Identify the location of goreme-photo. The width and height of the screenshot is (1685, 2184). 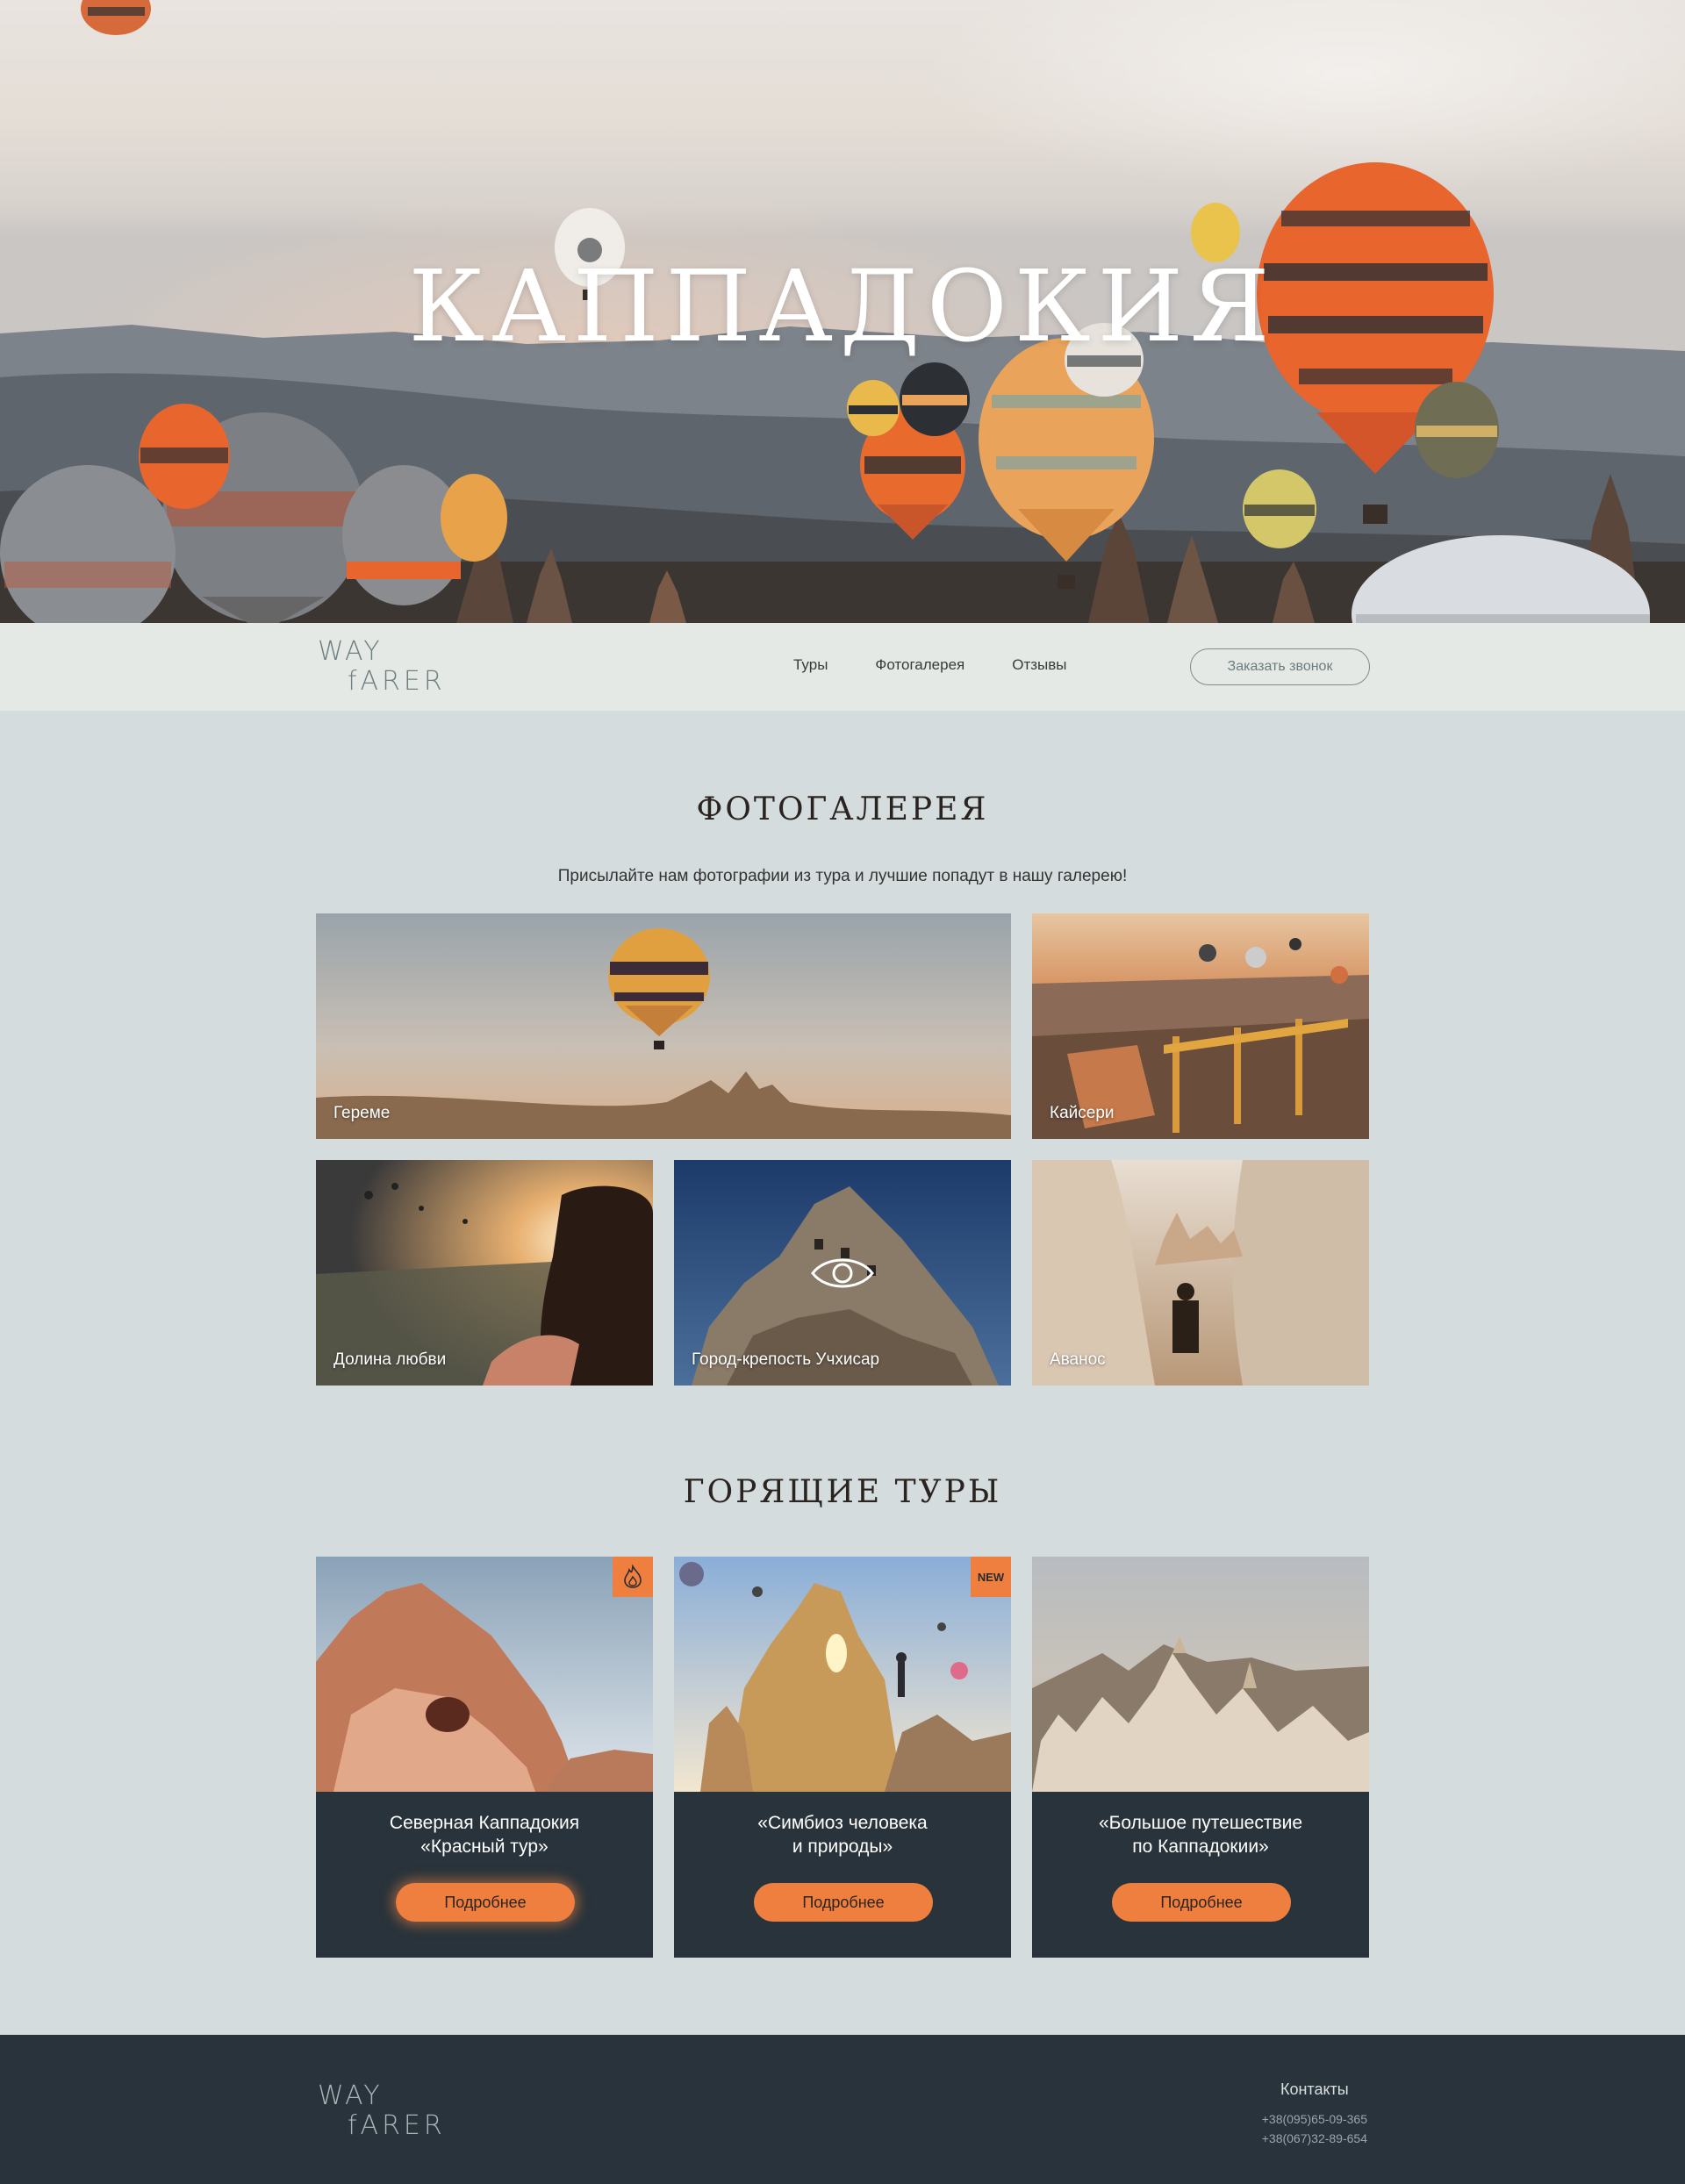
(663, 1026).